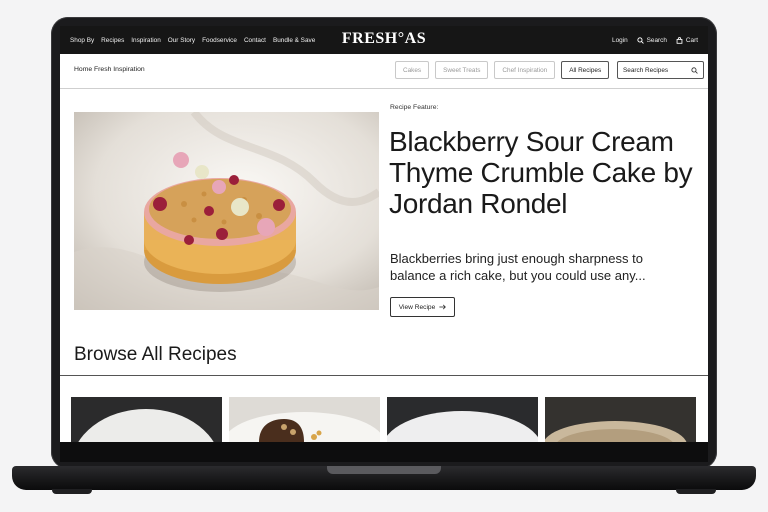 Image resolution: width=768 pixels, height=512 pixels. I want to click on cart-icon, so click(679, 40).